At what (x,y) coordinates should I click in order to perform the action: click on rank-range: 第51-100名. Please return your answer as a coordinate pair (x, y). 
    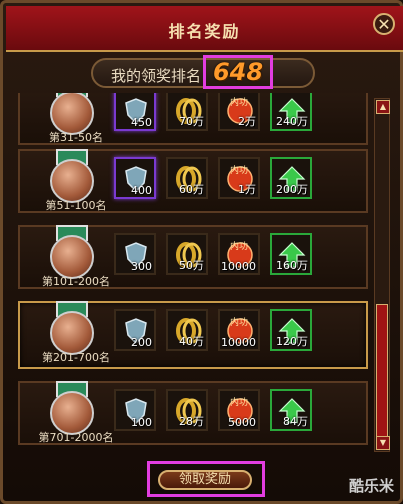
    Looking at the image, I should click on (76, 205).